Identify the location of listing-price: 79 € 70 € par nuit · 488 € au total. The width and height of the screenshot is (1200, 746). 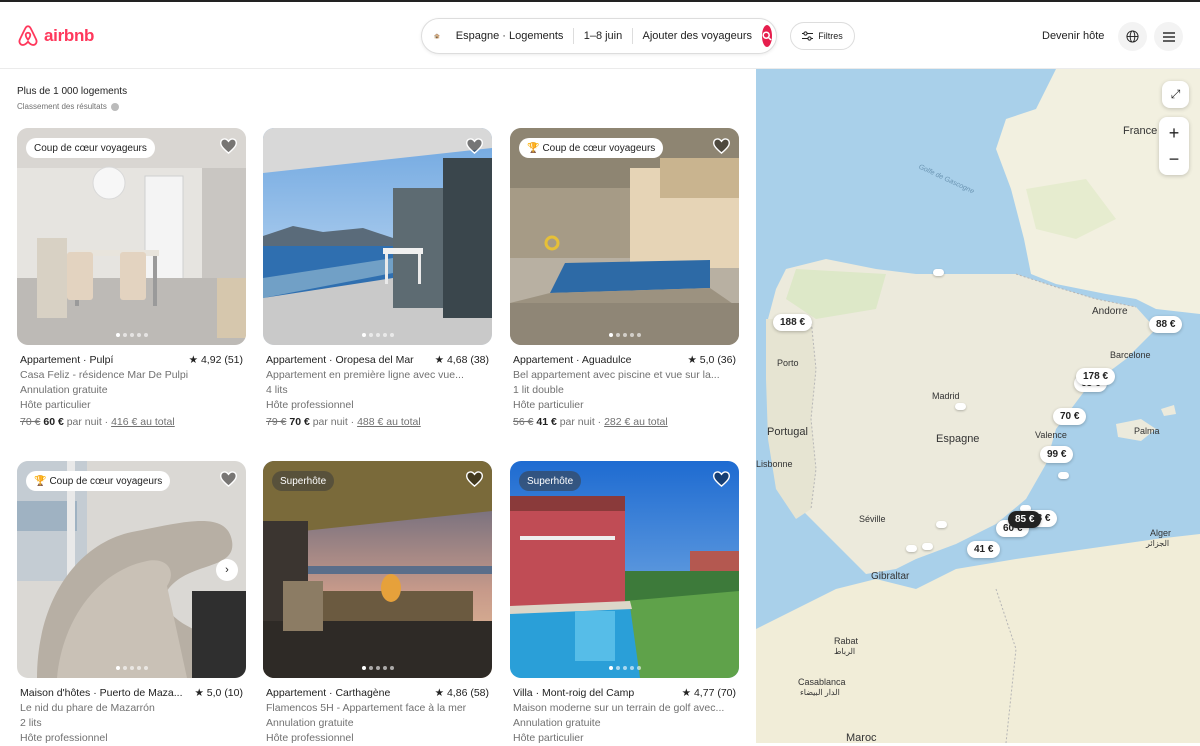
(377, 422).